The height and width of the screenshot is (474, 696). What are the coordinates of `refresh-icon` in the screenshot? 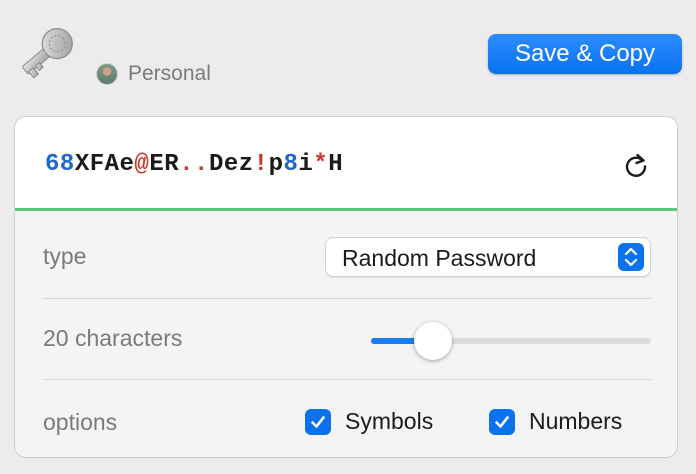 It's located at (636, 166).